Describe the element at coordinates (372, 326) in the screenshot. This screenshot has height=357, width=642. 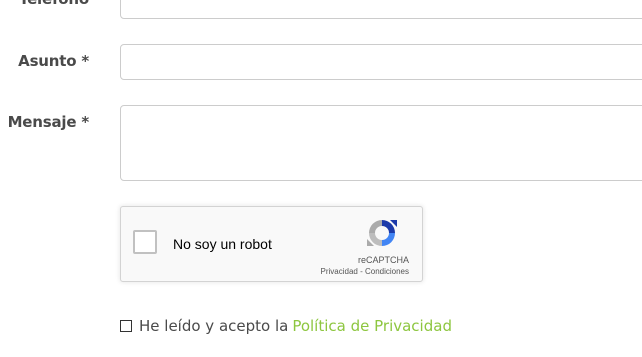
I see `privacy-policy-link: Política de Privacidad` at that location.